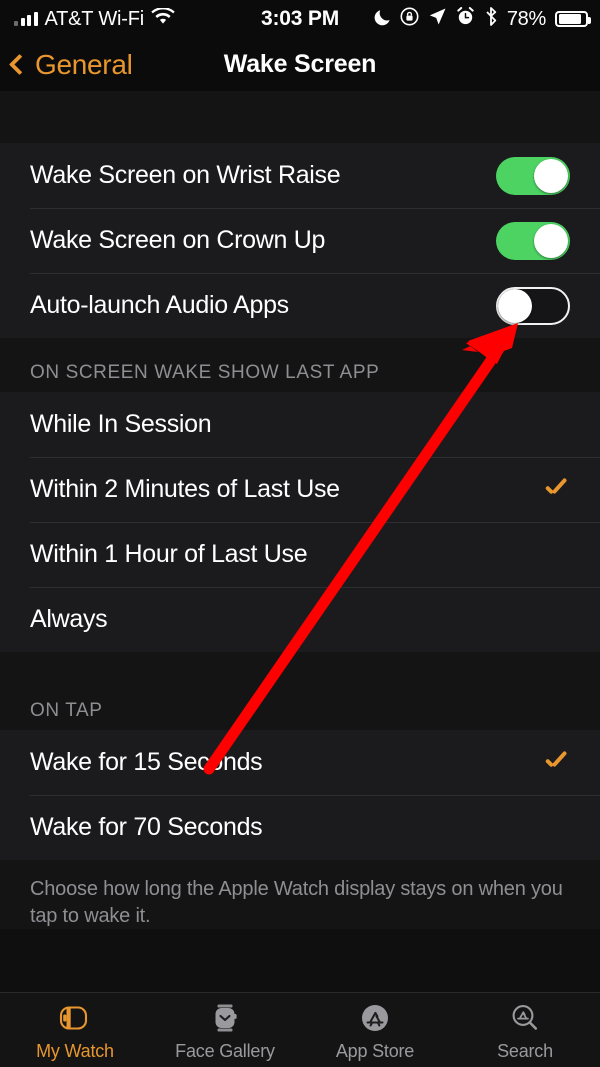  What do you see at coordinates (525, 1051) in the screenshot?
I see `tab-label: Search` at bounding box center [525, 1051].